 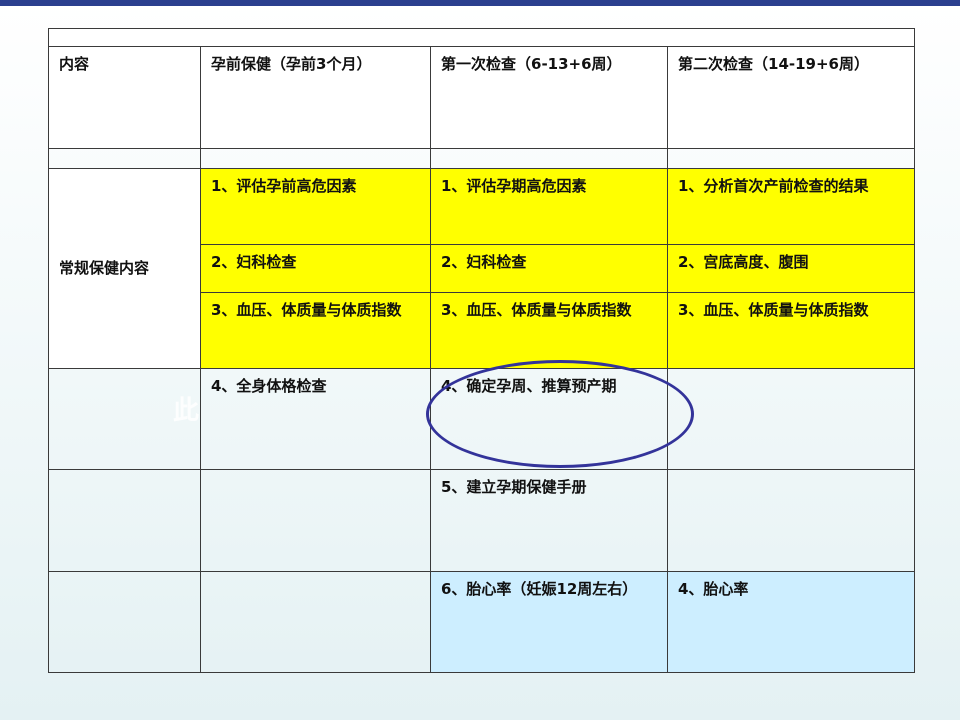 I want to click on table-cell: 1、分析首次产前检查的结果, so click(x=791, y=206).